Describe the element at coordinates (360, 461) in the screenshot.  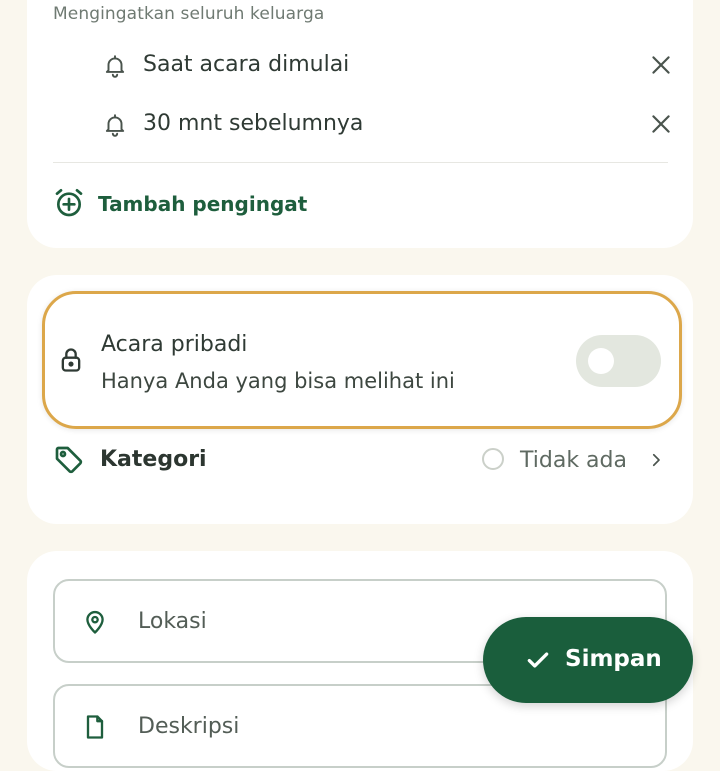
I see `category-row: Kategori Tidak ada` at that location.